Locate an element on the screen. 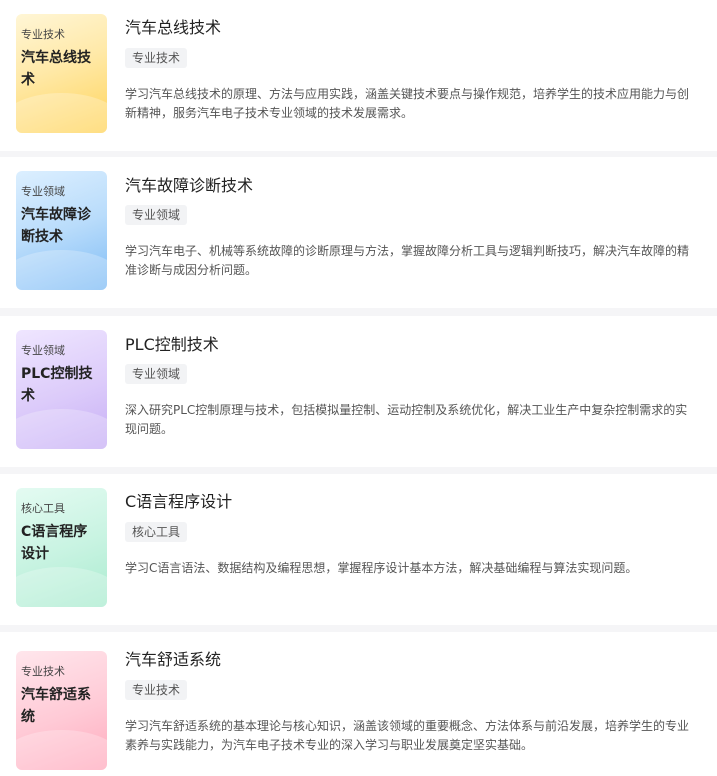 Image resolution: width=717 pixels, height=776 pixels. thumbnail-title: PLC控制技术 is located at coordinates (57, 385).